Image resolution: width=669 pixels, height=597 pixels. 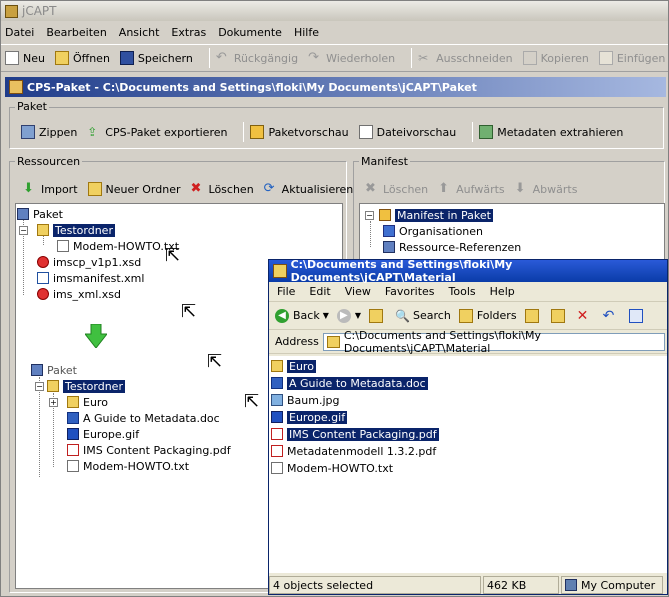 I want to click on explorer-status-bar: 4 objects selected 462 KB My Computer, so click(x=468, y=585).